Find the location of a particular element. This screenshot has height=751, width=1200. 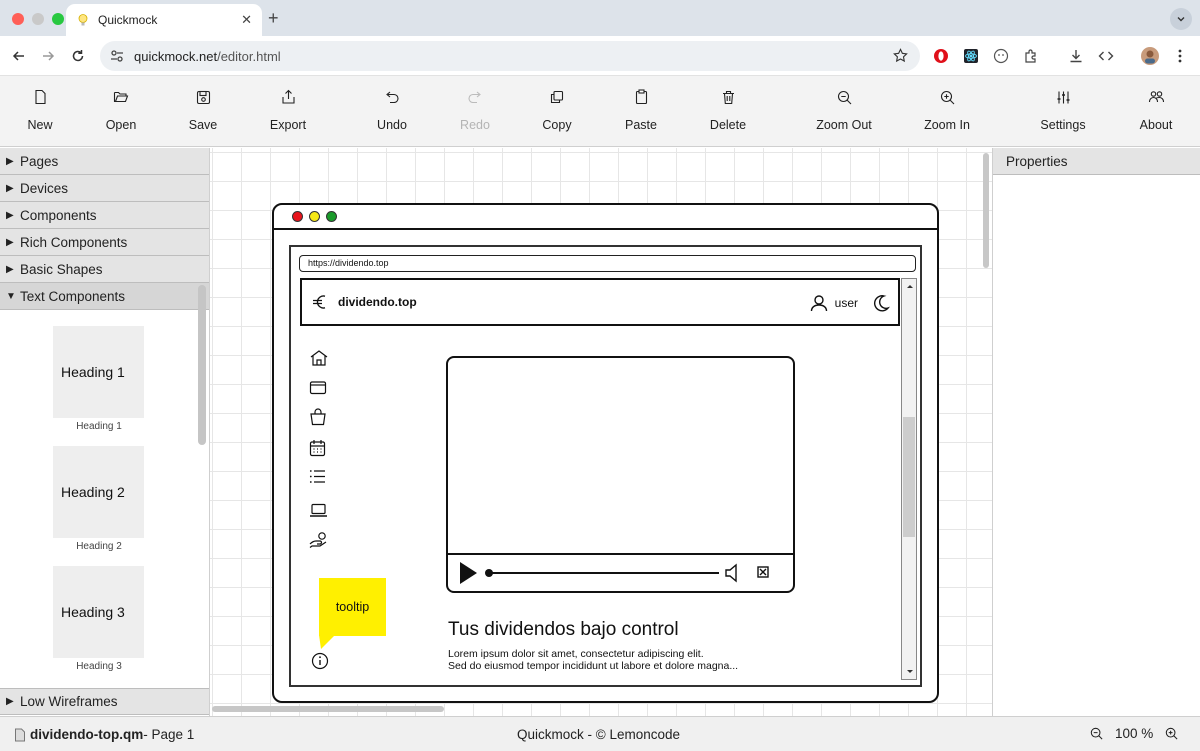

export-button: Export is located at coordinates (288, 112).